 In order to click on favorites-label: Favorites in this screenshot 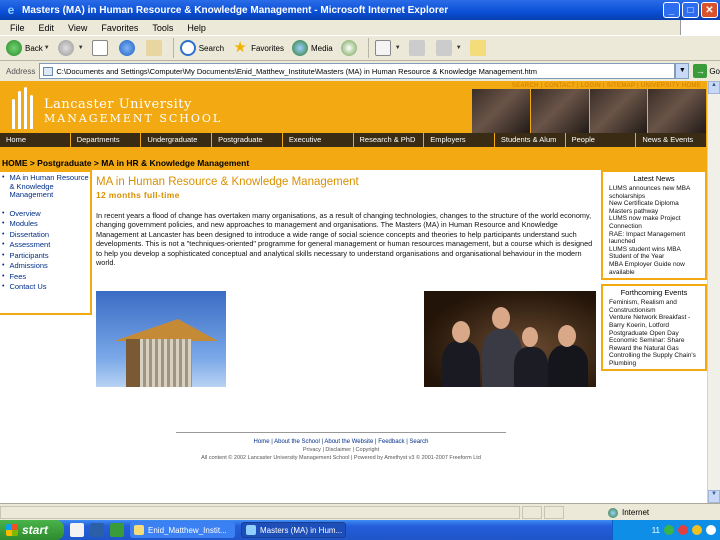, I will do `click(267, 48)`.